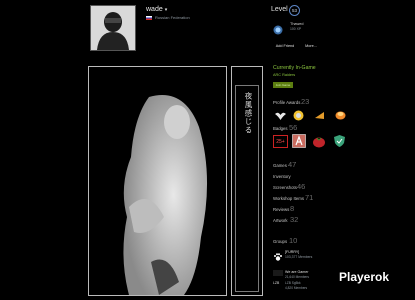 The height and width of the screenshot is (300, 415). Describe the element at coordinates (276, 283) in the screenshot. I see `group-tag: LZB` at that location.